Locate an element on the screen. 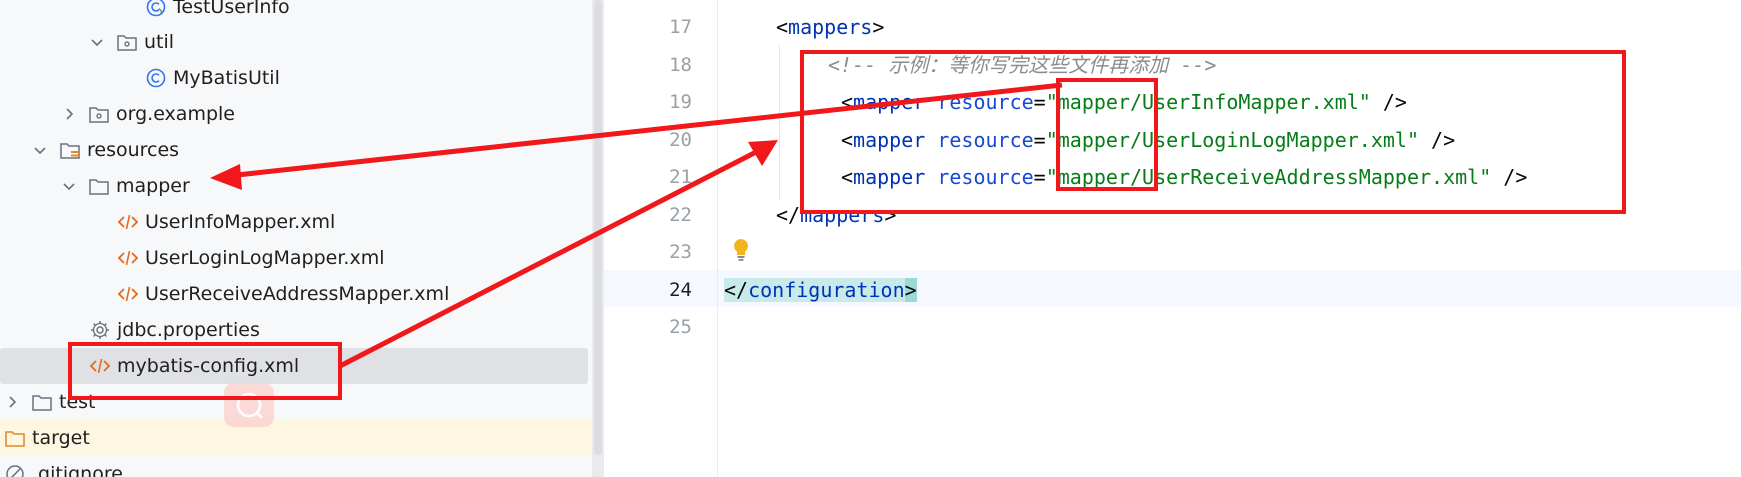 The width and height of the screenshot is (1741, 477). tree-item-org-example: org.example is located at coordinates (296, 114).